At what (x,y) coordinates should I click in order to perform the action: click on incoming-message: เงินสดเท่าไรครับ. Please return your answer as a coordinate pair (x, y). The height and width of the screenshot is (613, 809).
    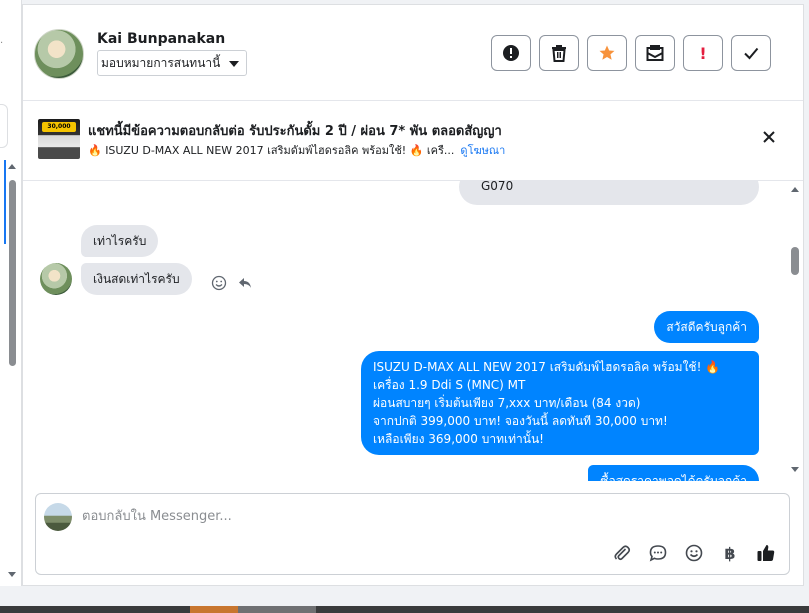
    Looking at the image, I should click on (136, 279).